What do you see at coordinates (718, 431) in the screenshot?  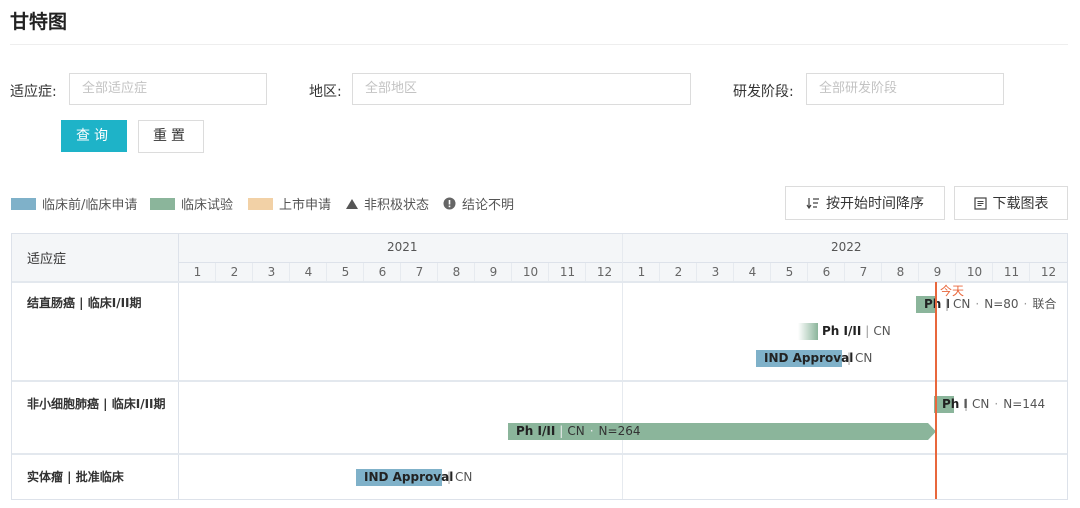 I see `gantt-bar-clinical: Ph I/II | CN · N=264` at bounding box center [718, 431].